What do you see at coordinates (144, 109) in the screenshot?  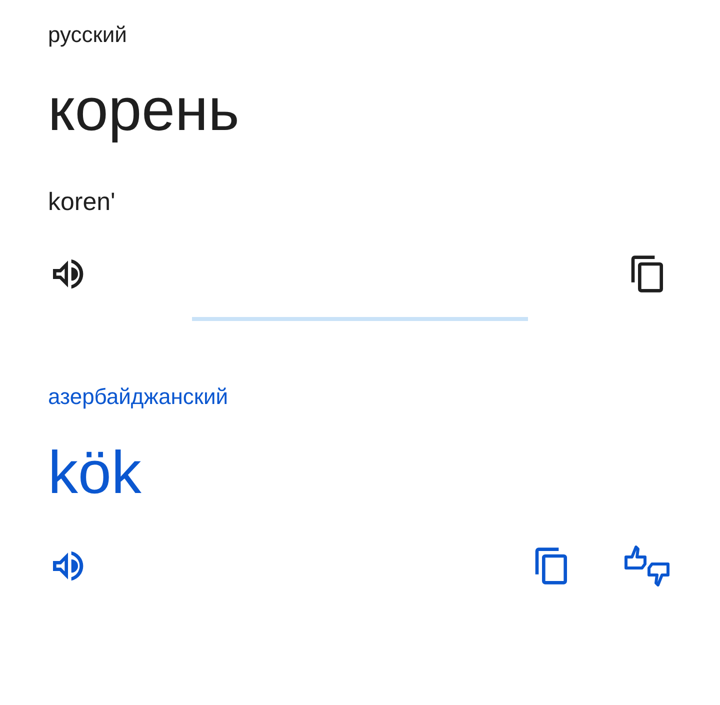 I see `source-text: корень` at bounding box center [144, 109].